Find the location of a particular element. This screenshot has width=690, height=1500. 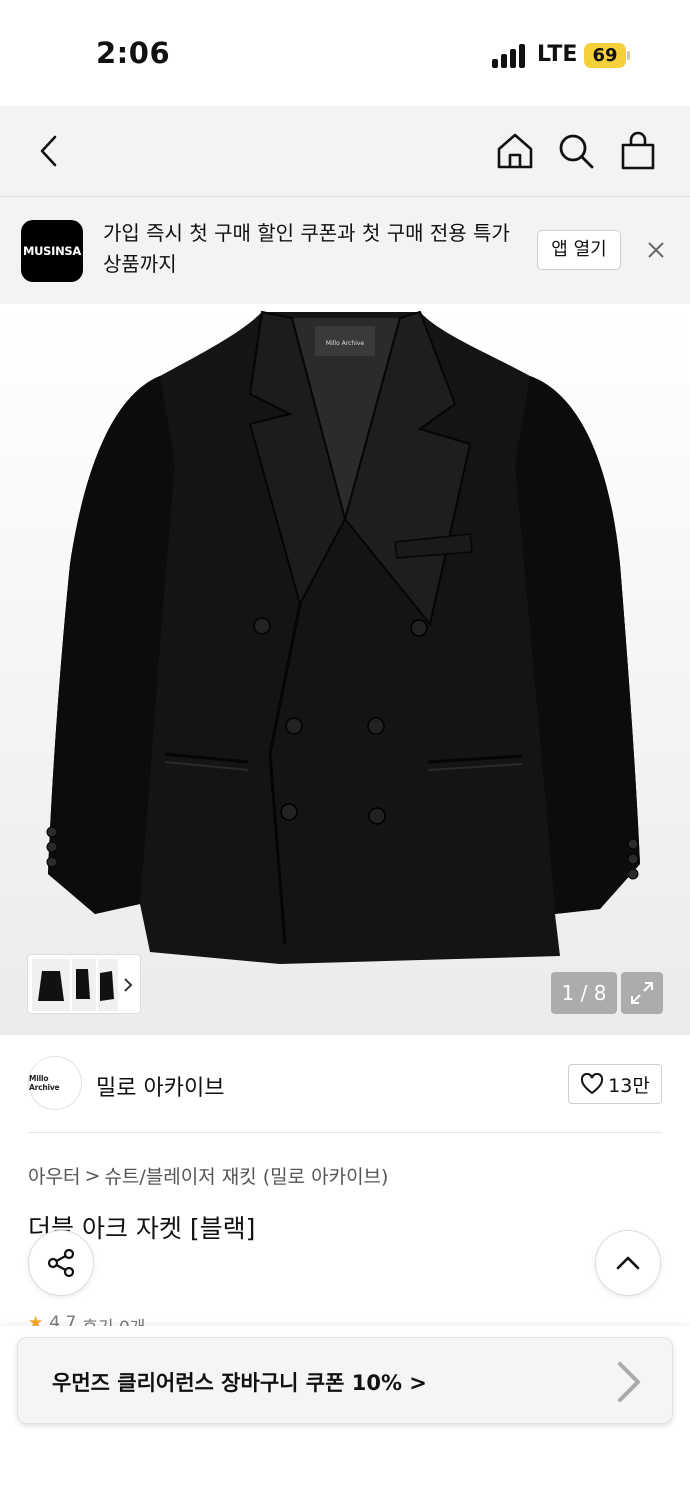

star-icon: ★ is located at coordinates (36, 1320).